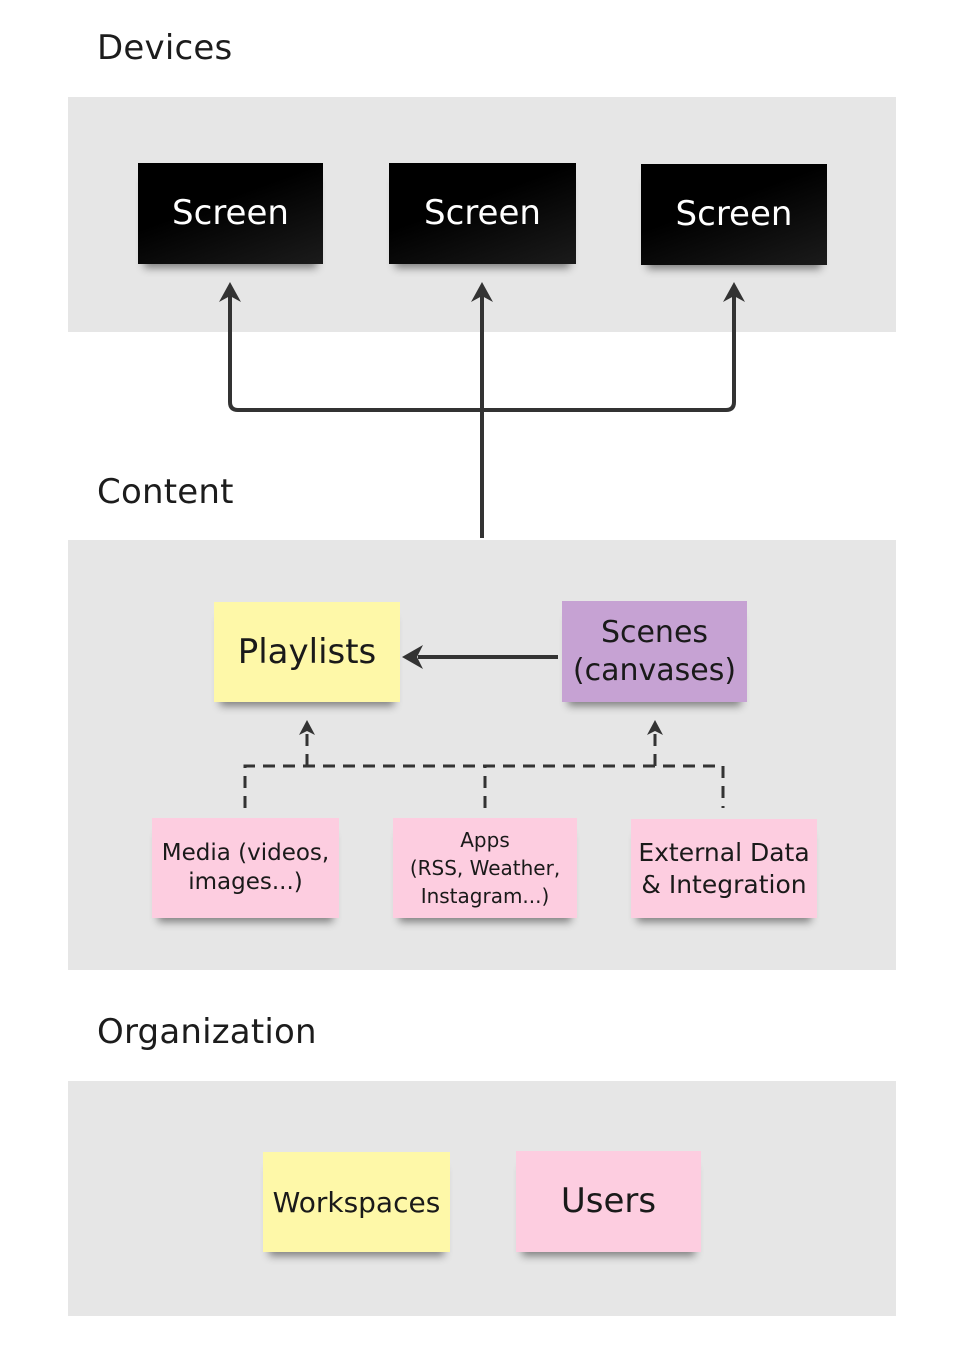 This screenshot has width=980, height=1354. Describe the element at coordinates (654, 632) in the screenshot. I see `scenes-label-line1: Scenes` at that location.